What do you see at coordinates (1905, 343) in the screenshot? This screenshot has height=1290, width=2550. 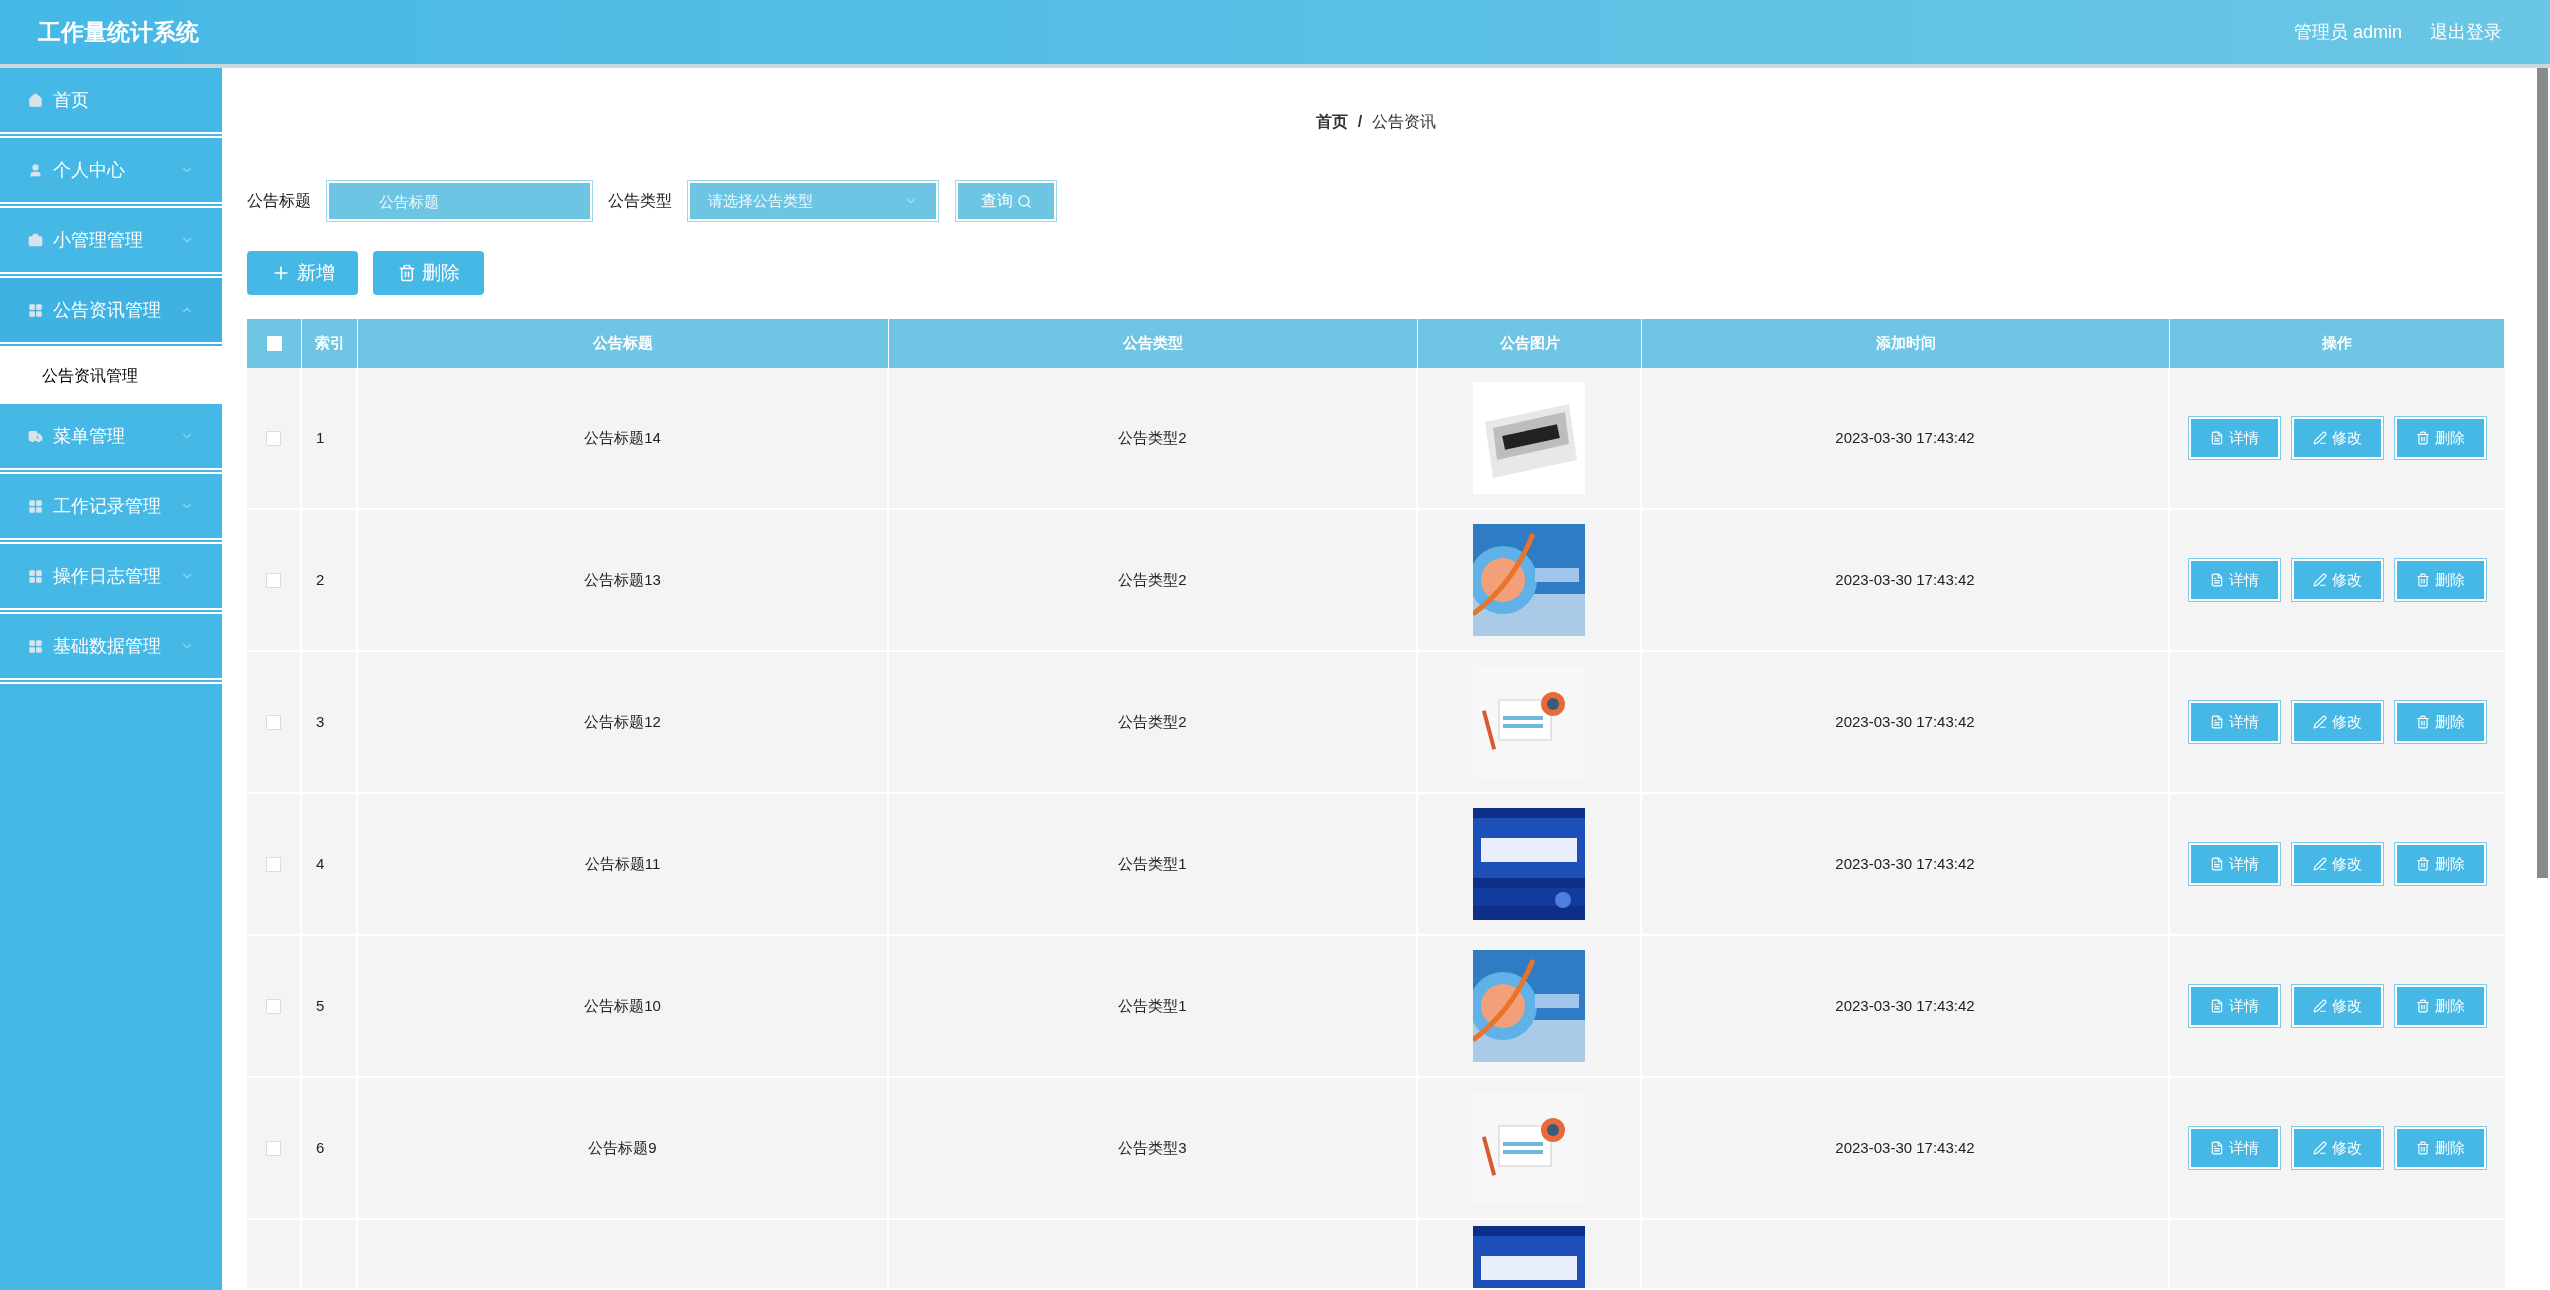 I see `column-header: 添加时间` at bounding box center [1905, 343].